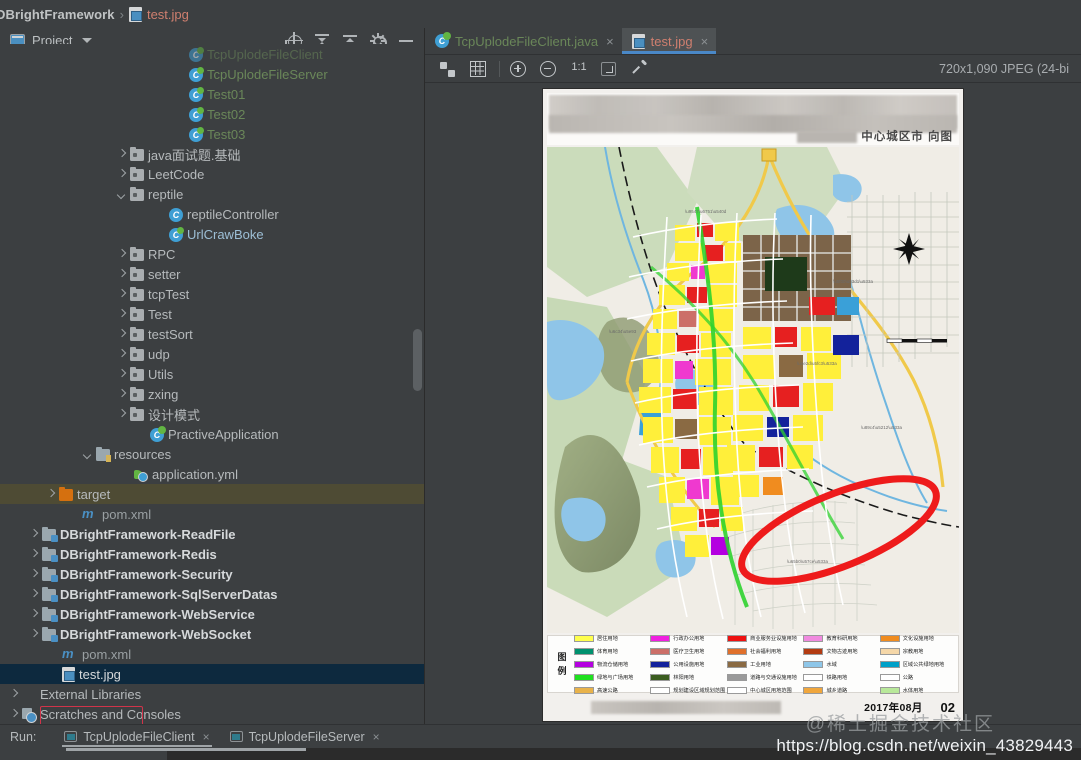 The height and width of the screenshot is (760, 1081). I want to click on tree-row: RPC, so click(212, 254).